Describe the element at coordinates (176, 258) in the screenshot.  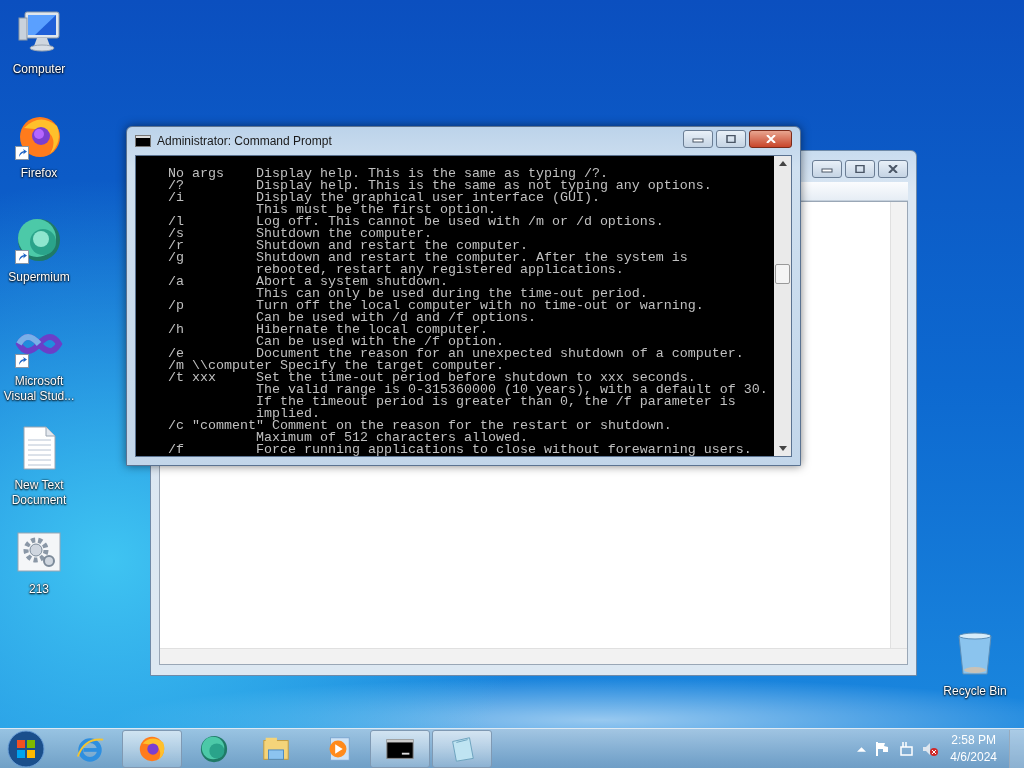
I see `option-name: /g` at that location.